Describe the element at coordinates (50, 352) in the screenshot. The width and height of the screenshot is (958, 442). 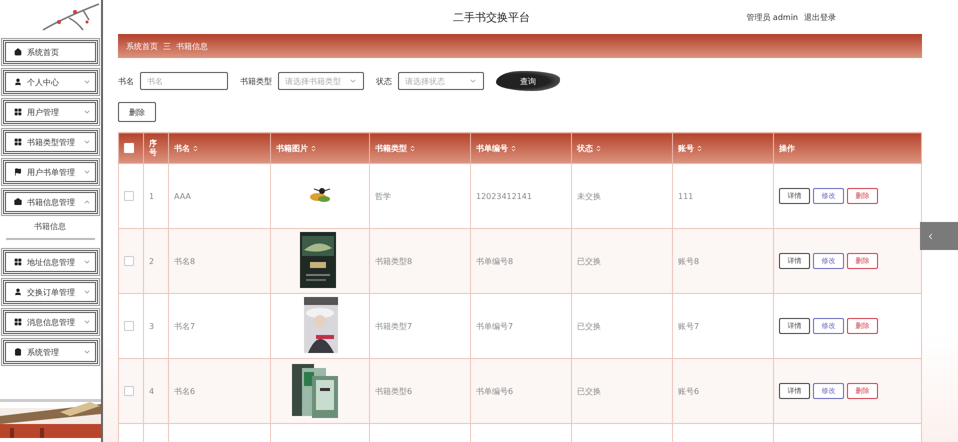
I see `sidebar-item: 系统管理` at that location.